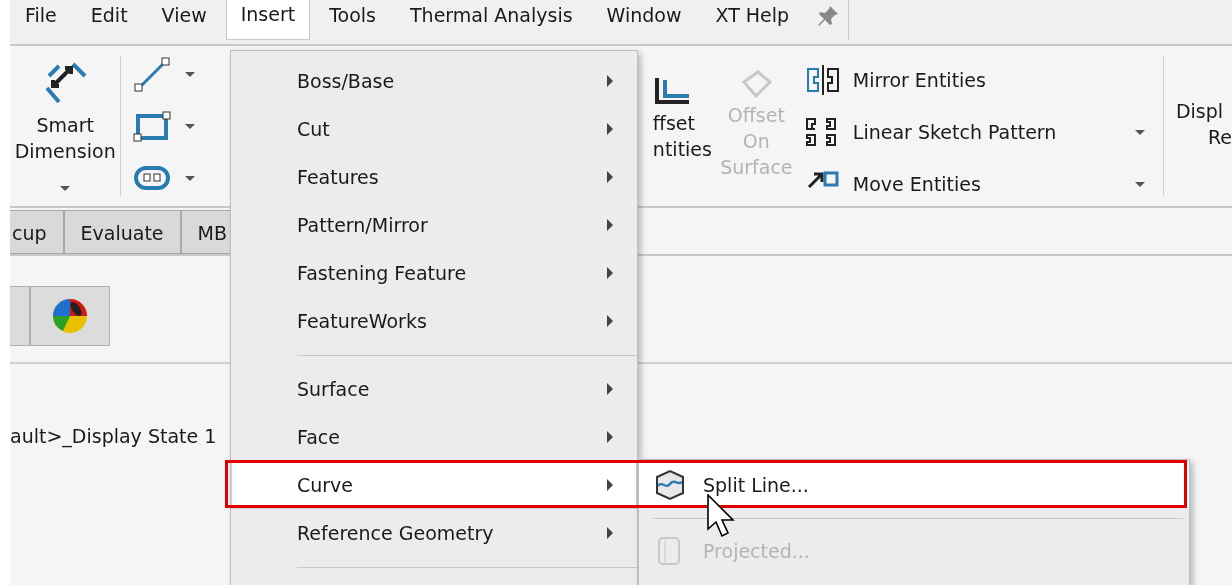 Image resolution: width=1232 pixels, height=585 pixels. Describe the element at coordinates (352, 20) in the screenshot. I see `menu-item: Tools` at that location.